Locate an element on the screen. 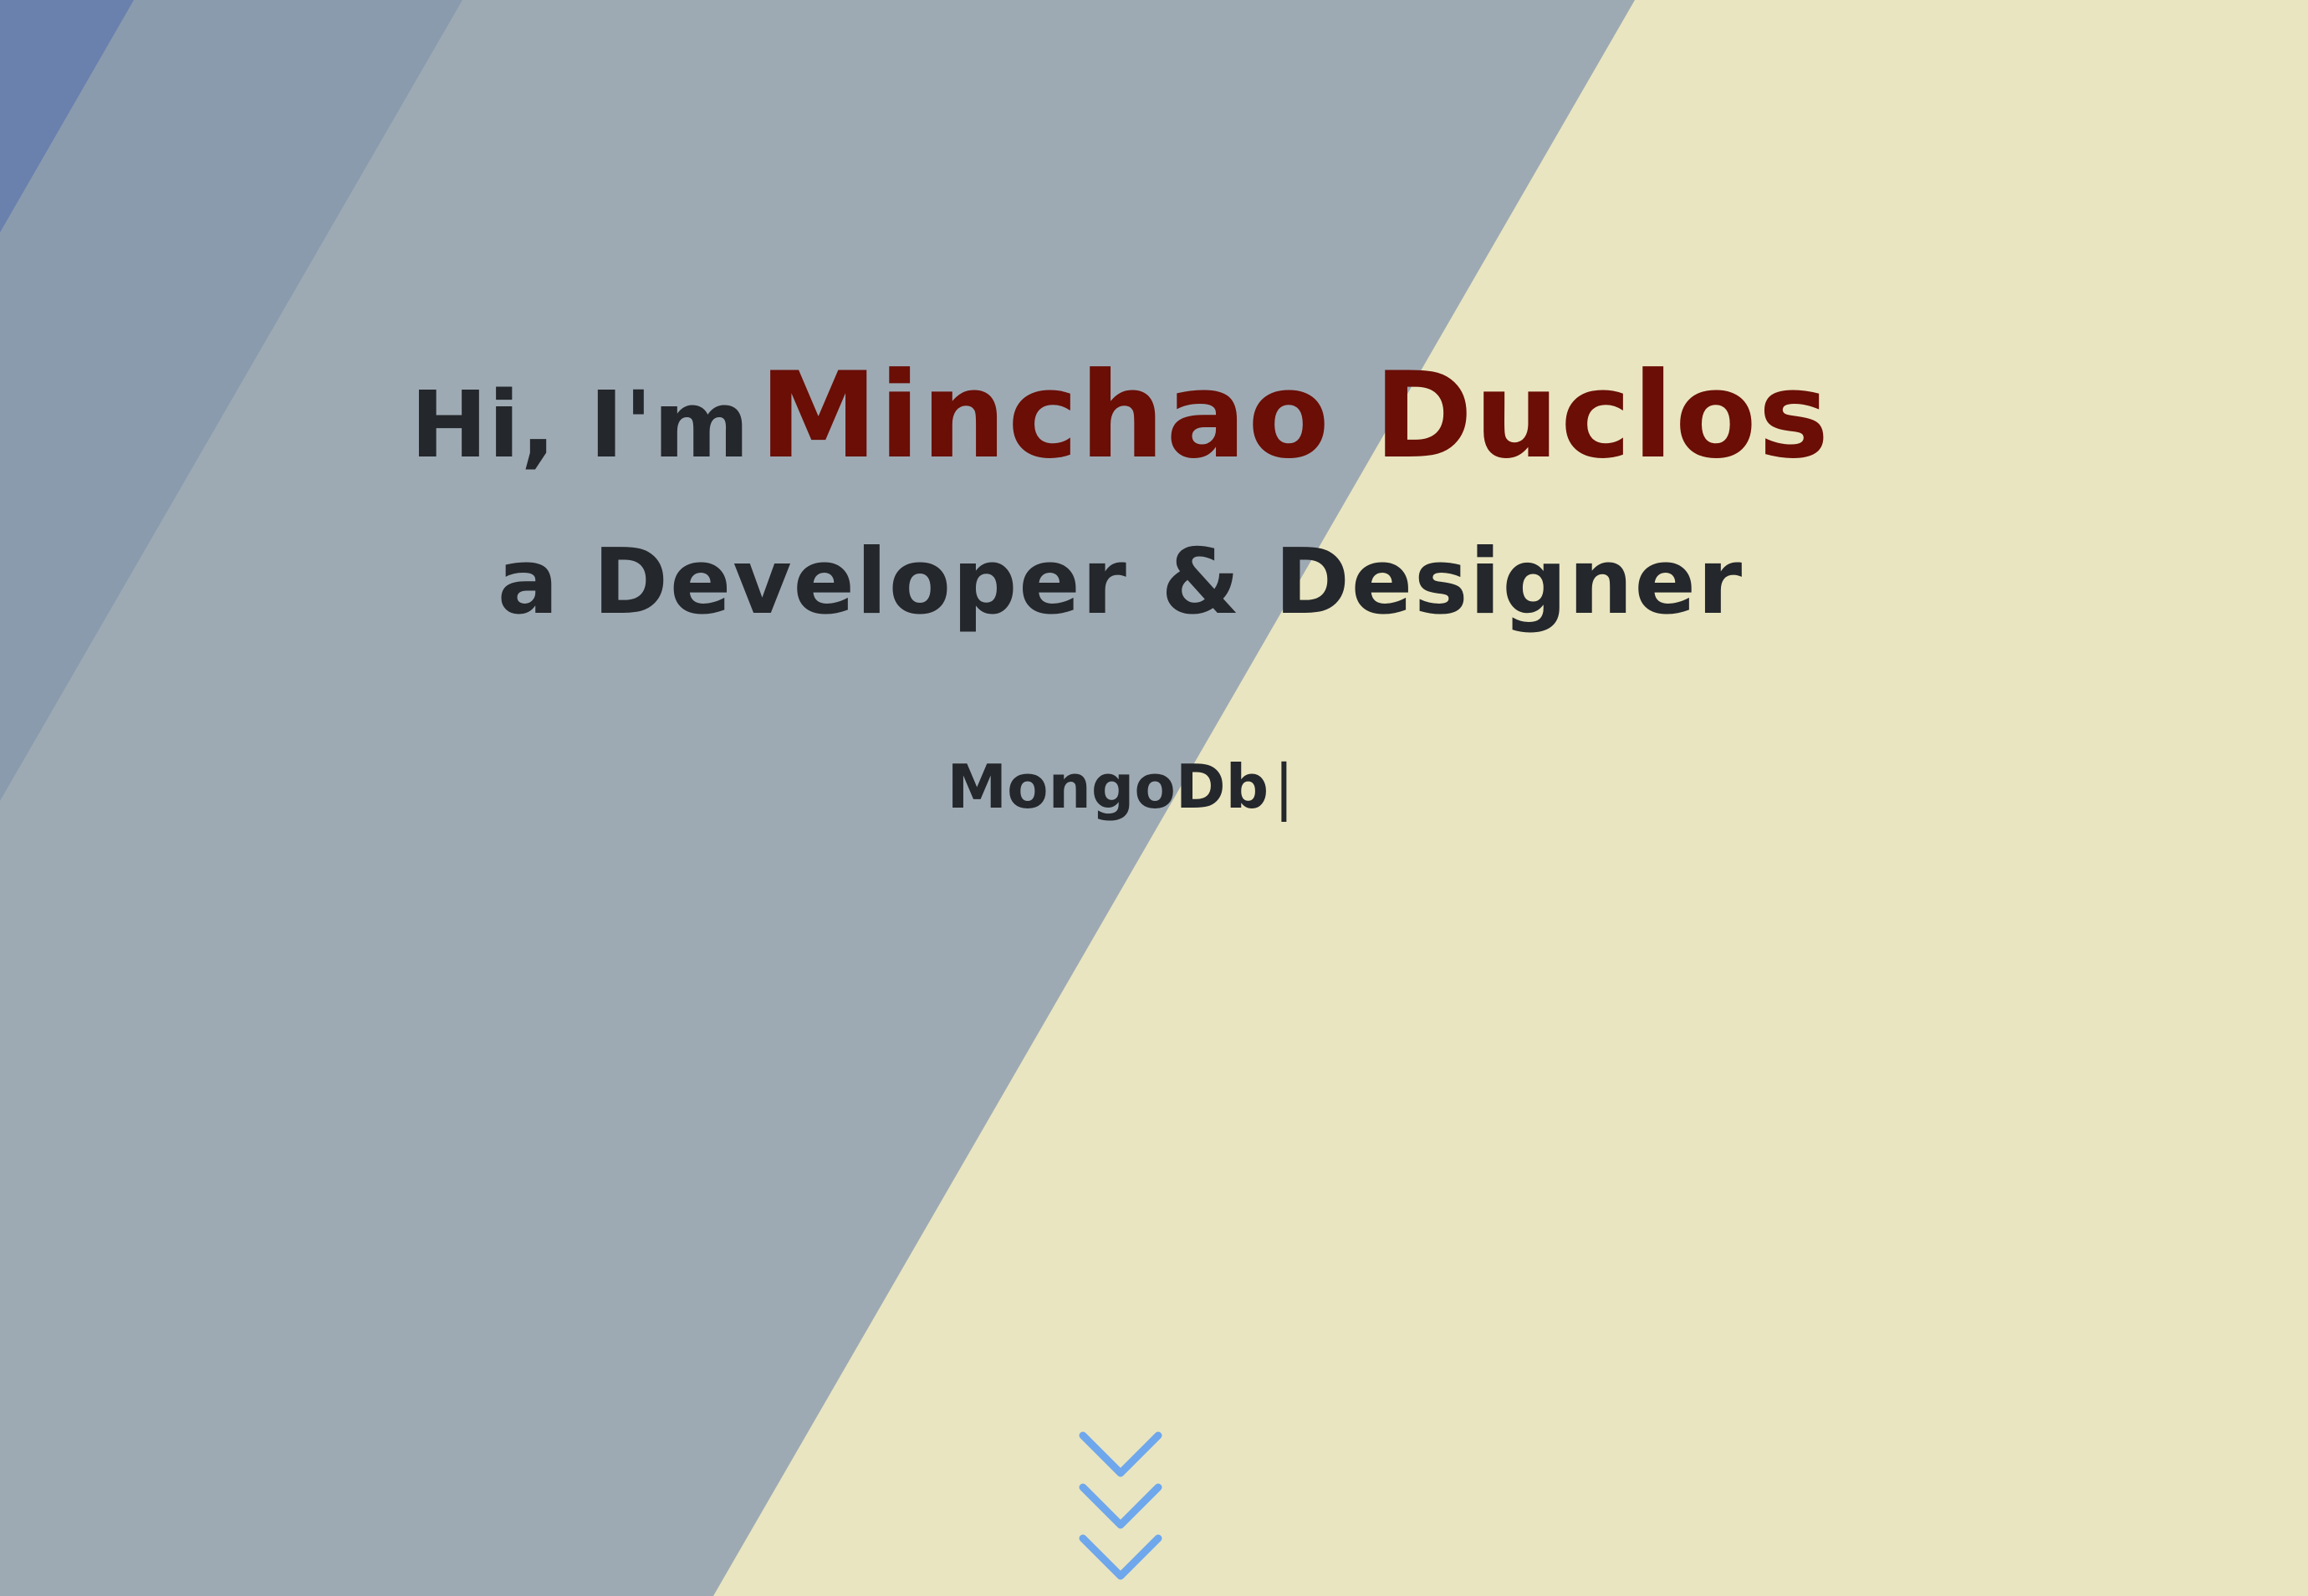 Image resolution: width=2308 pixels, height=1596 pixels. typed-skill: MongoDb| is located at coordinates (1120, 787).